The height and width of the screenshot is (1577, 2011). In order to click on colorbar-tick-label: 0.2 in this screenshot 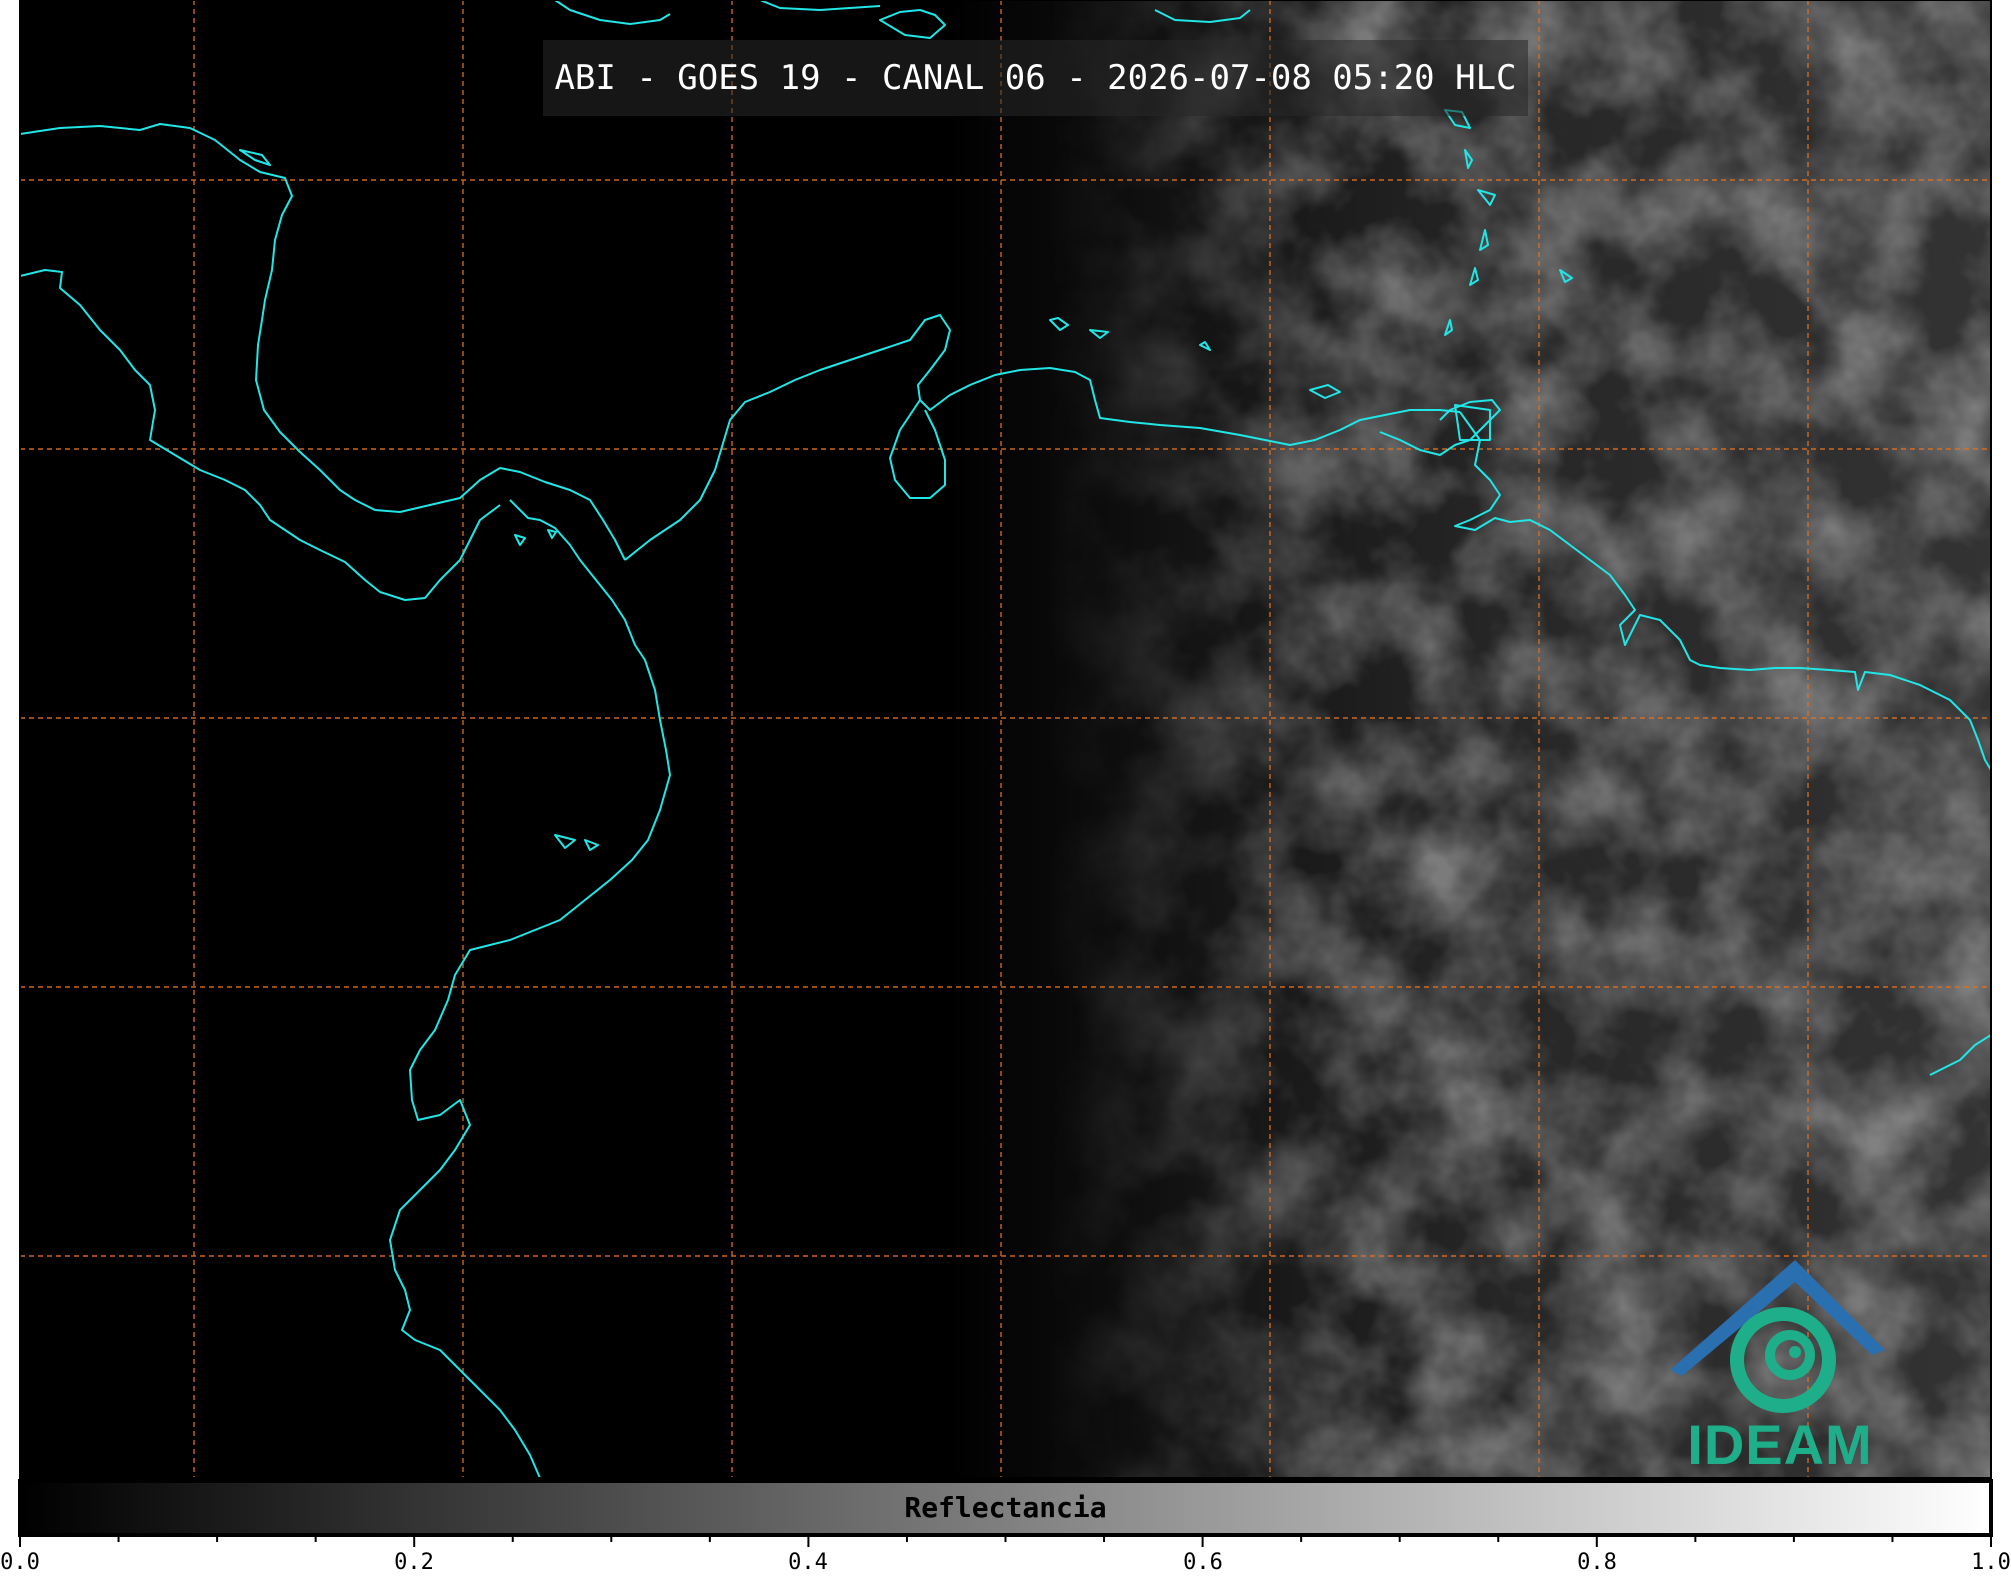, I will do `click(414, 1562)`.